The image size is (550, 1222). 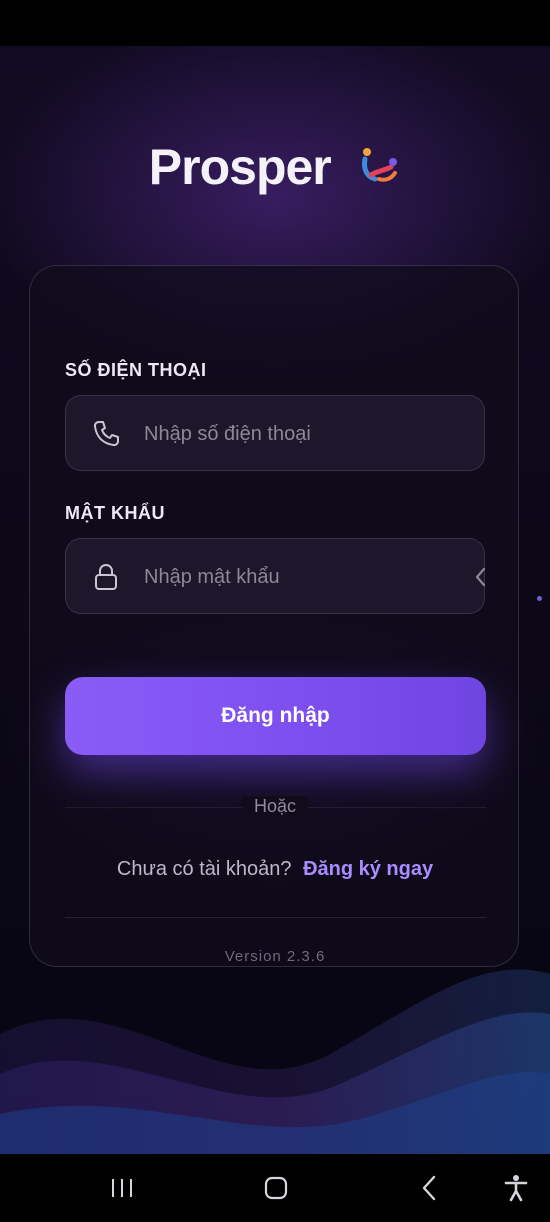 What do you see at coordinates (430, 1188) in the screenshot?
I see `back-icon` at bounding box center [430, 1188].